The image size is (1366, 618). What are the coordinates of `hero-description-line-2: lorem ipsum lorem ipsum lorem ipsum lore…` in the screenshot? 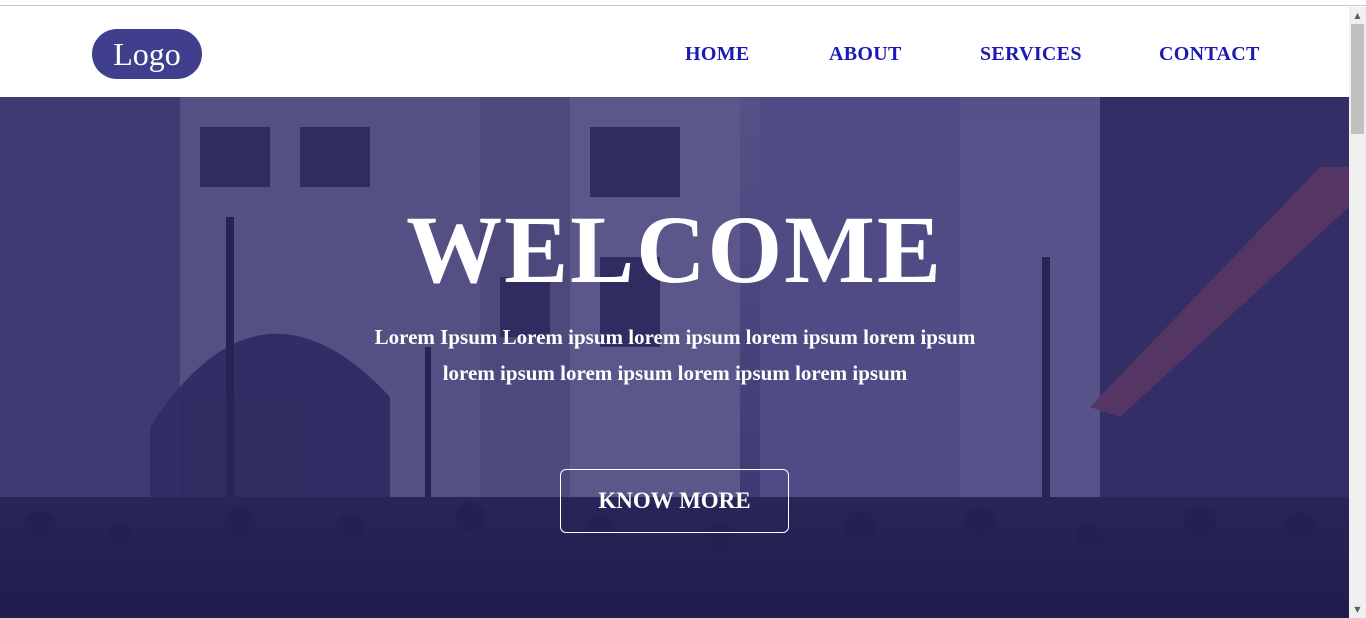 It's located at (675, 373).